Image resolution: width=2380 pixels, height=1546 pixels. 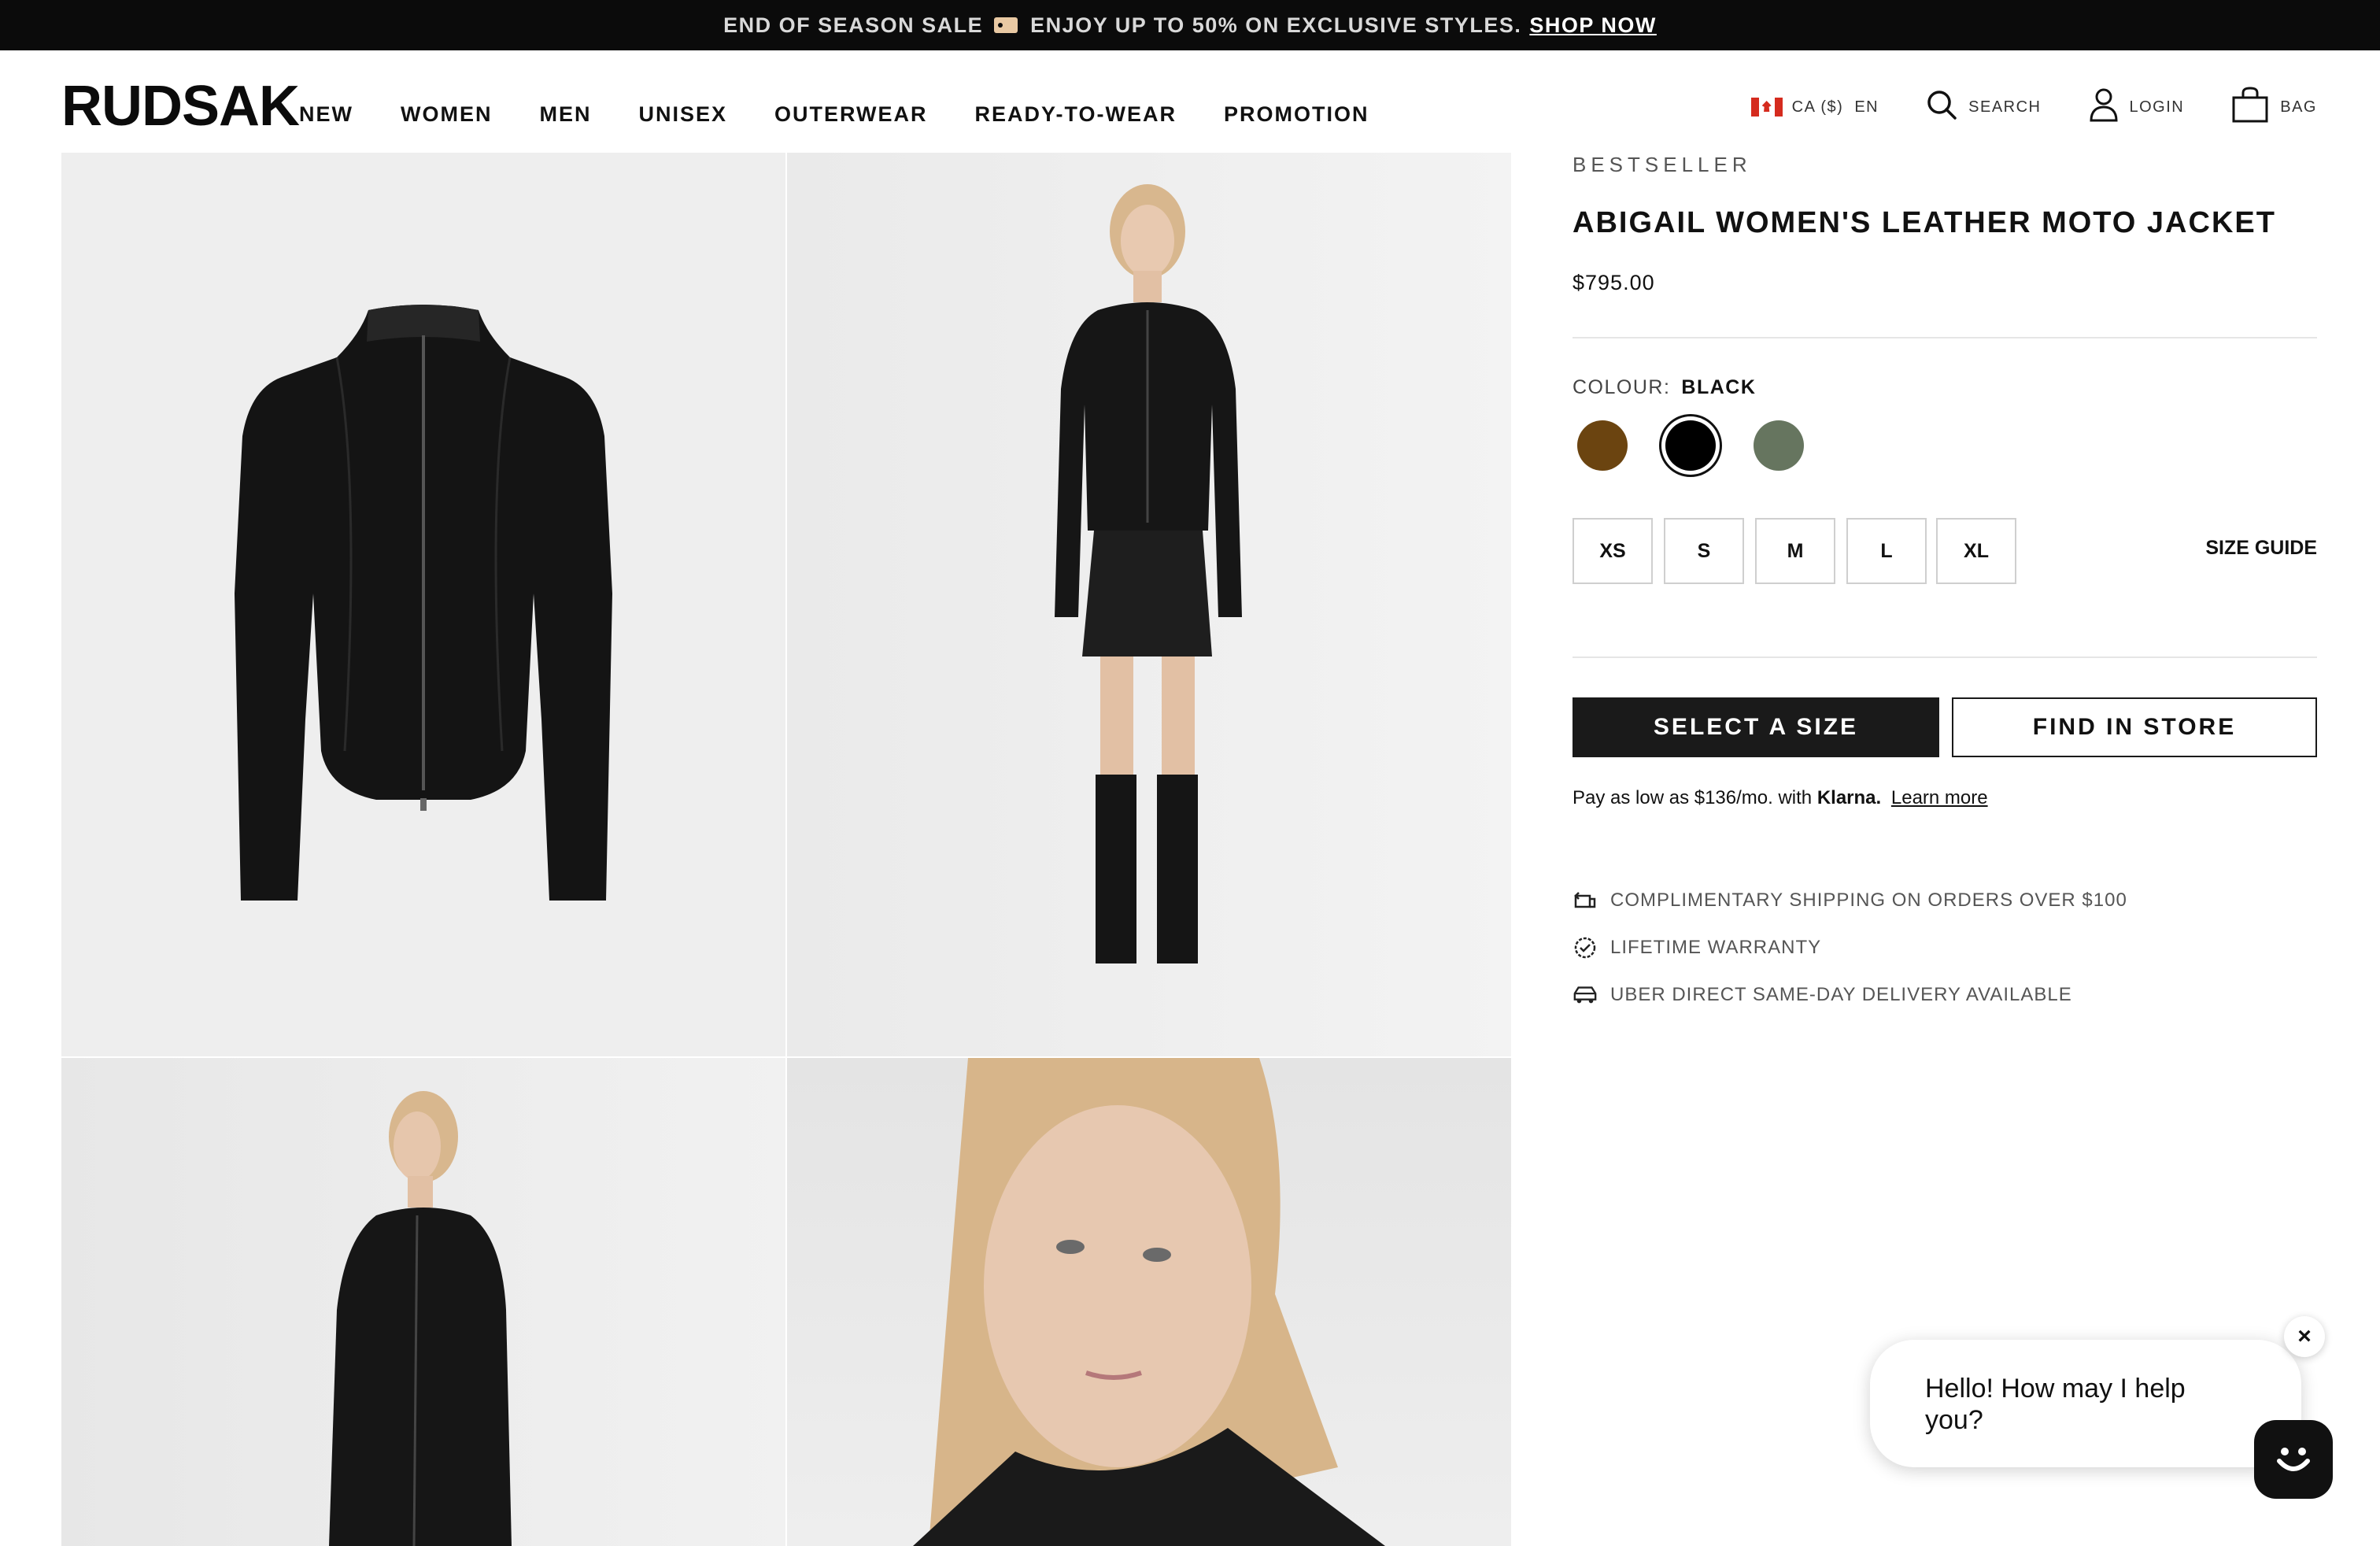 I want to click on nav-item-women: WOMEN, so click(x=446, y=114).